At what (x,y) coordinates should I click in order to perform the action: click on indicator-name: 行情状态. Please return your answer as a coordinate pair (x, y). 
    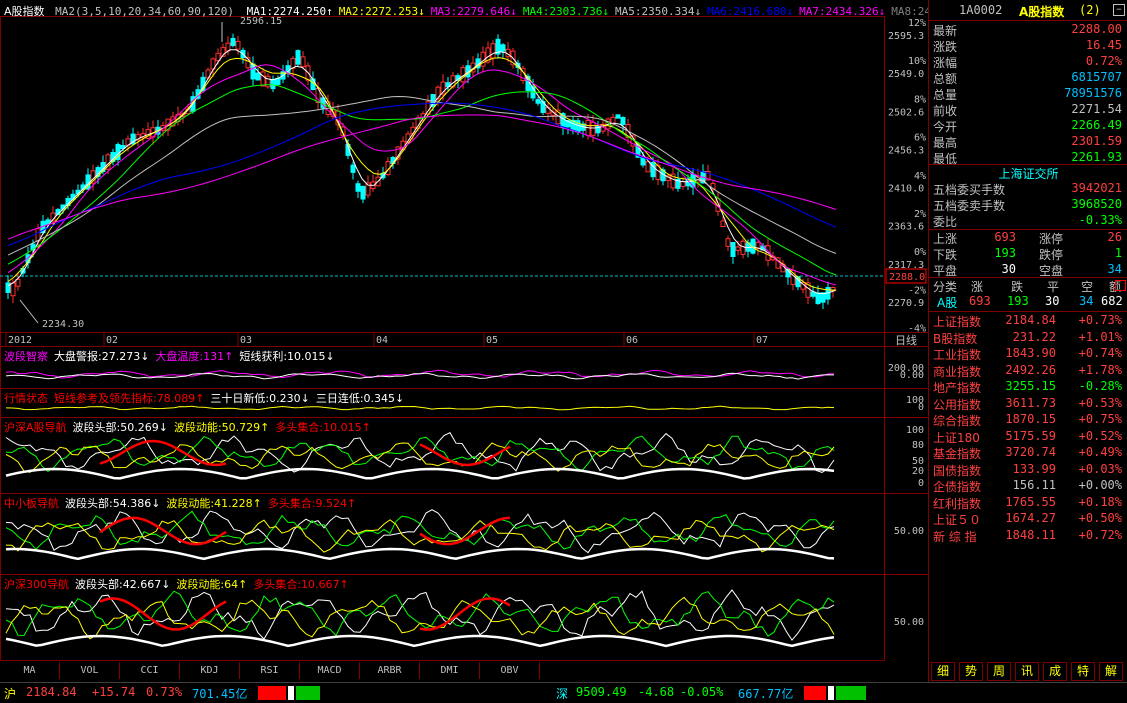
    Looking at the image, I should click on (26, 398).